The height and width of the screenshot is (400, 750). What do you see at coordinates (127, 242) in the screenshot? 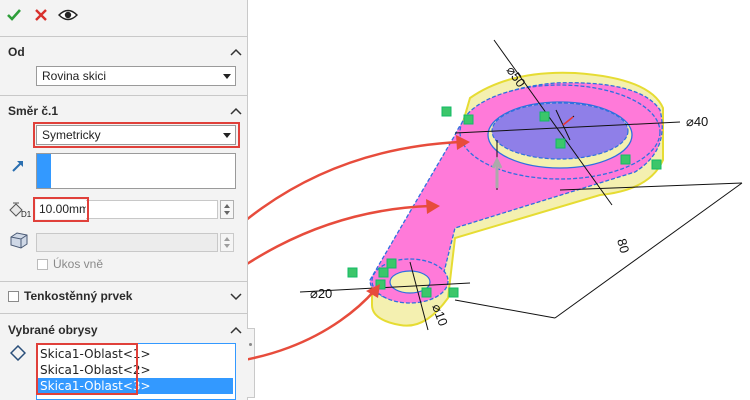
I see `draft-angle-input` at bounding box center [127, 242].